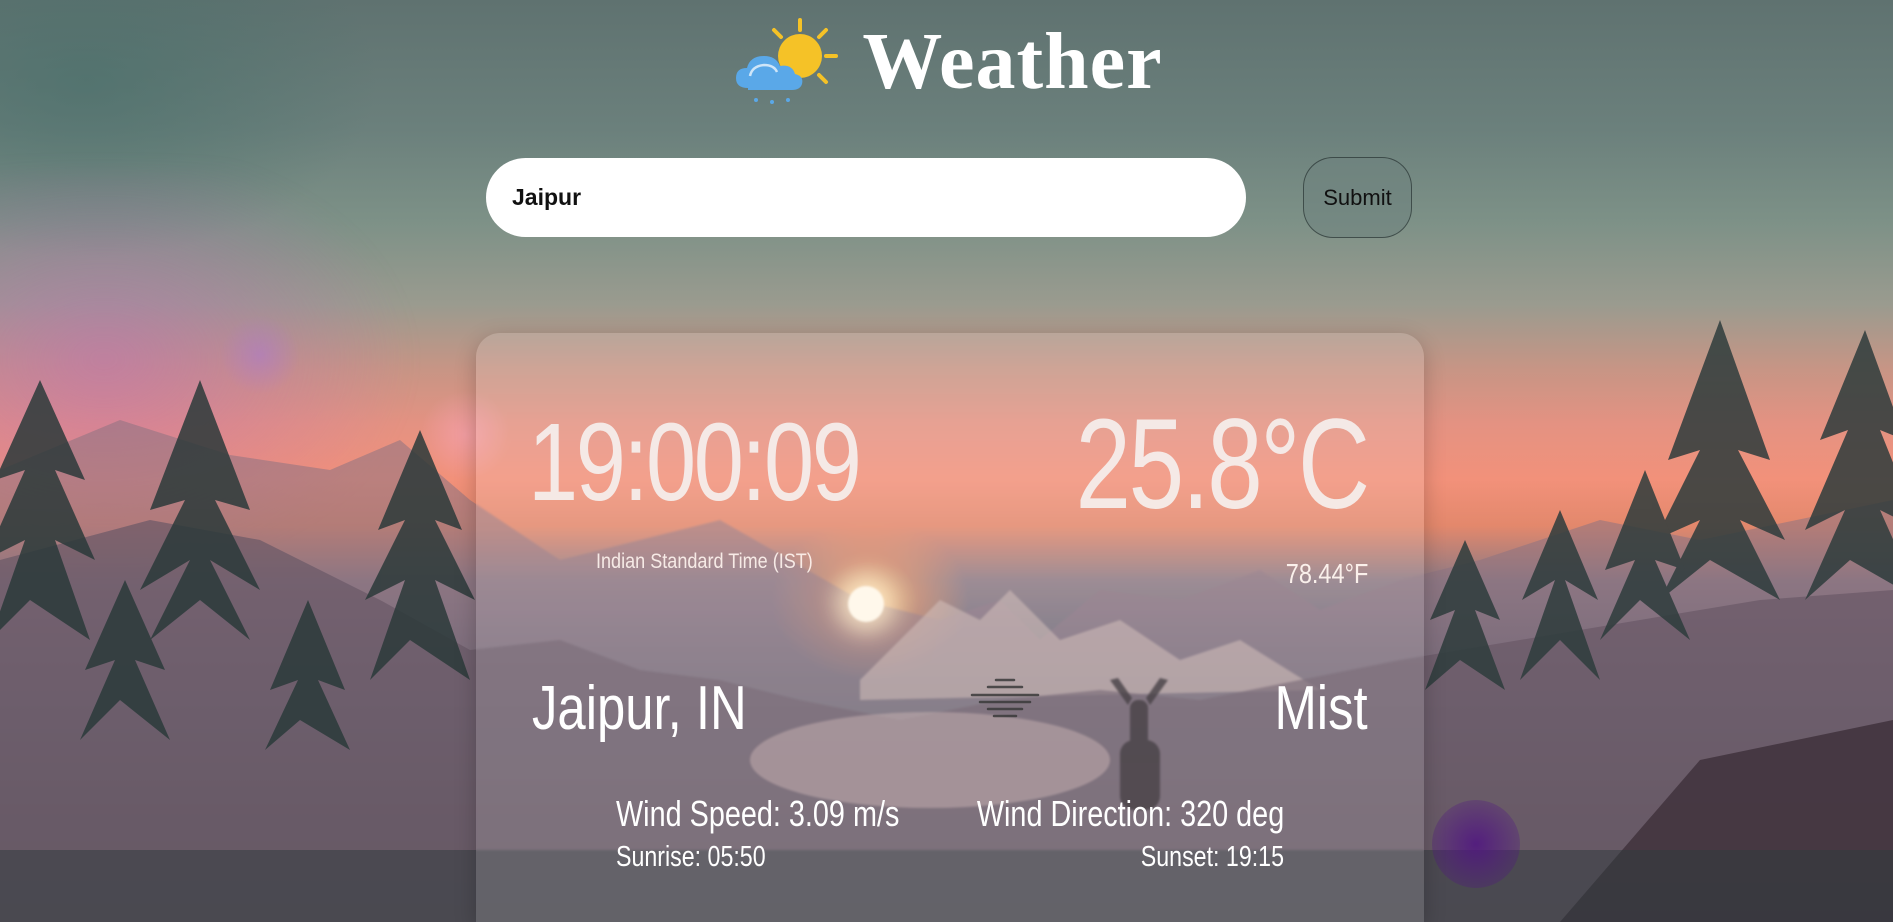 This screenshot has width=1893, height=922. Describe the element at coordinates (1130, 813) in the screenshot. I see `wind-direction: Wind Direction: 320 deg` at that location.